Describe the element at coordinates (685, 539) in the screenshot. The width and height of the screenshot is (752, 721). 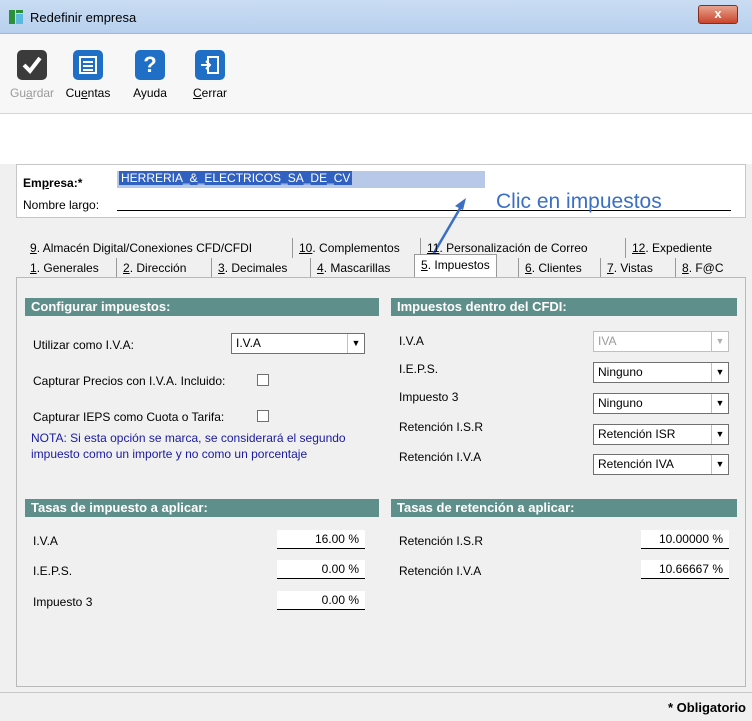
I see `tasa-retencion-isr-field: 10.00000 %` at that location.